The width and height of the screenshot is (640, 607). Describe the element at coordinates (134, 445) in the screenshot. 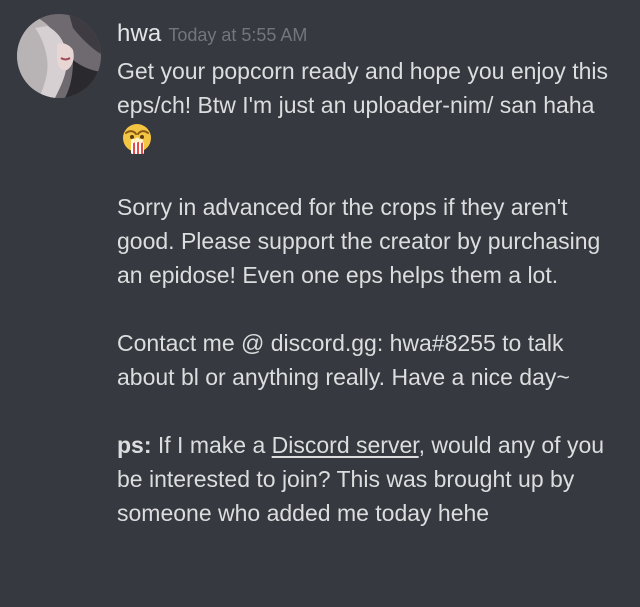

I see `ps-label: ps:` at that location.